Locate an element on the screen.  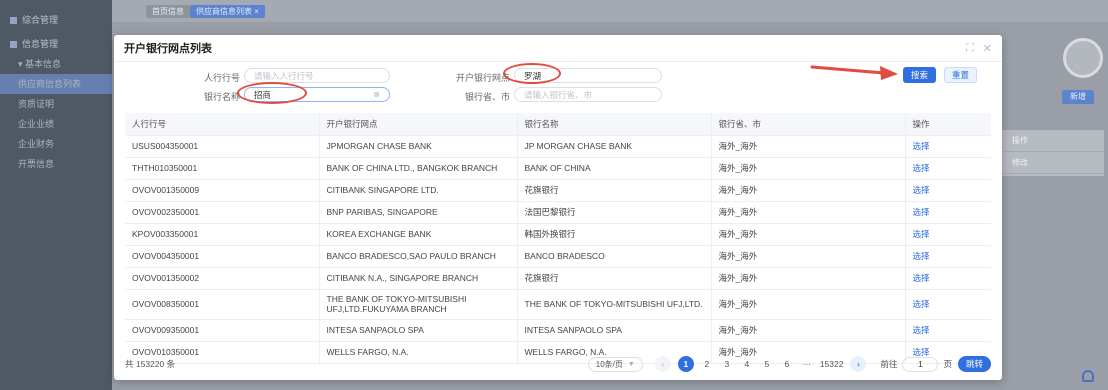
page-number: 6 is located at coordinates (787, 364).